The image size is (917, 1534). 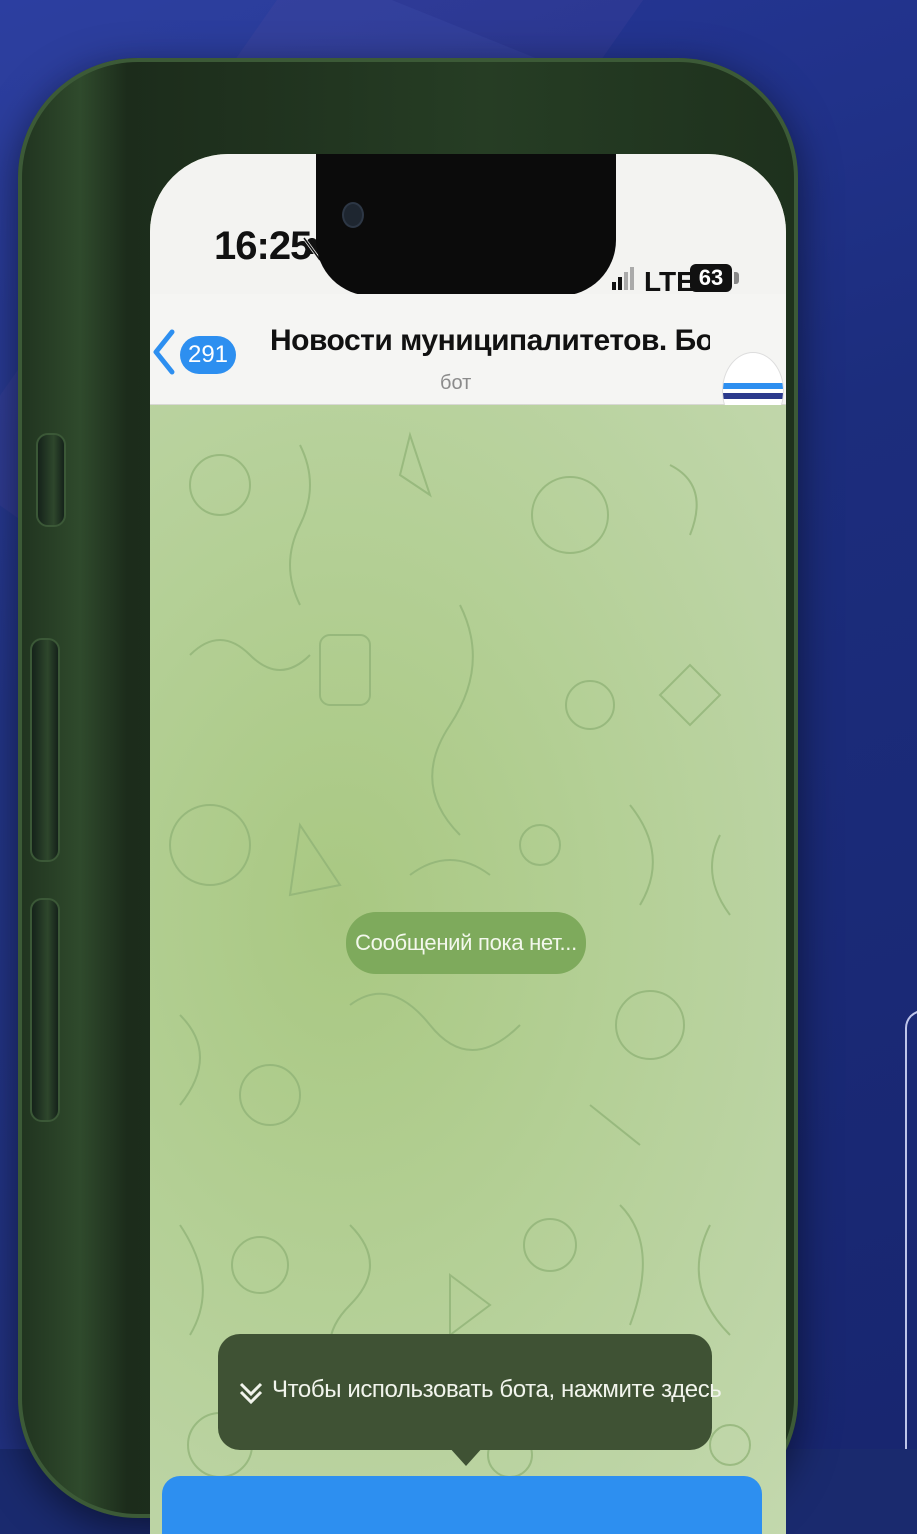 I want to click on signal-icon, so click(x=623, y=278).